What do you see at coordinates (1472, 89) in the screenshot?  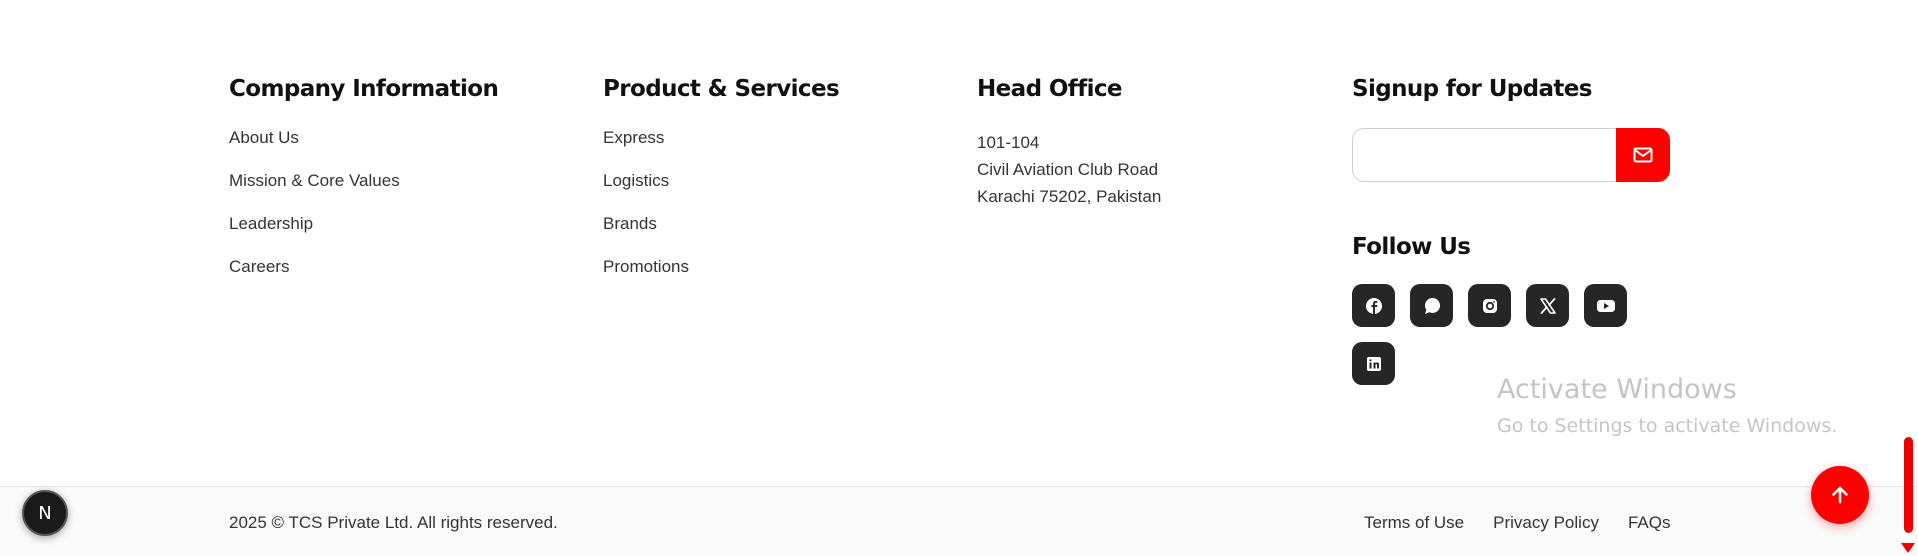 I see `signup-heading: Signup for Updates` at bounding box center [1472, 89].